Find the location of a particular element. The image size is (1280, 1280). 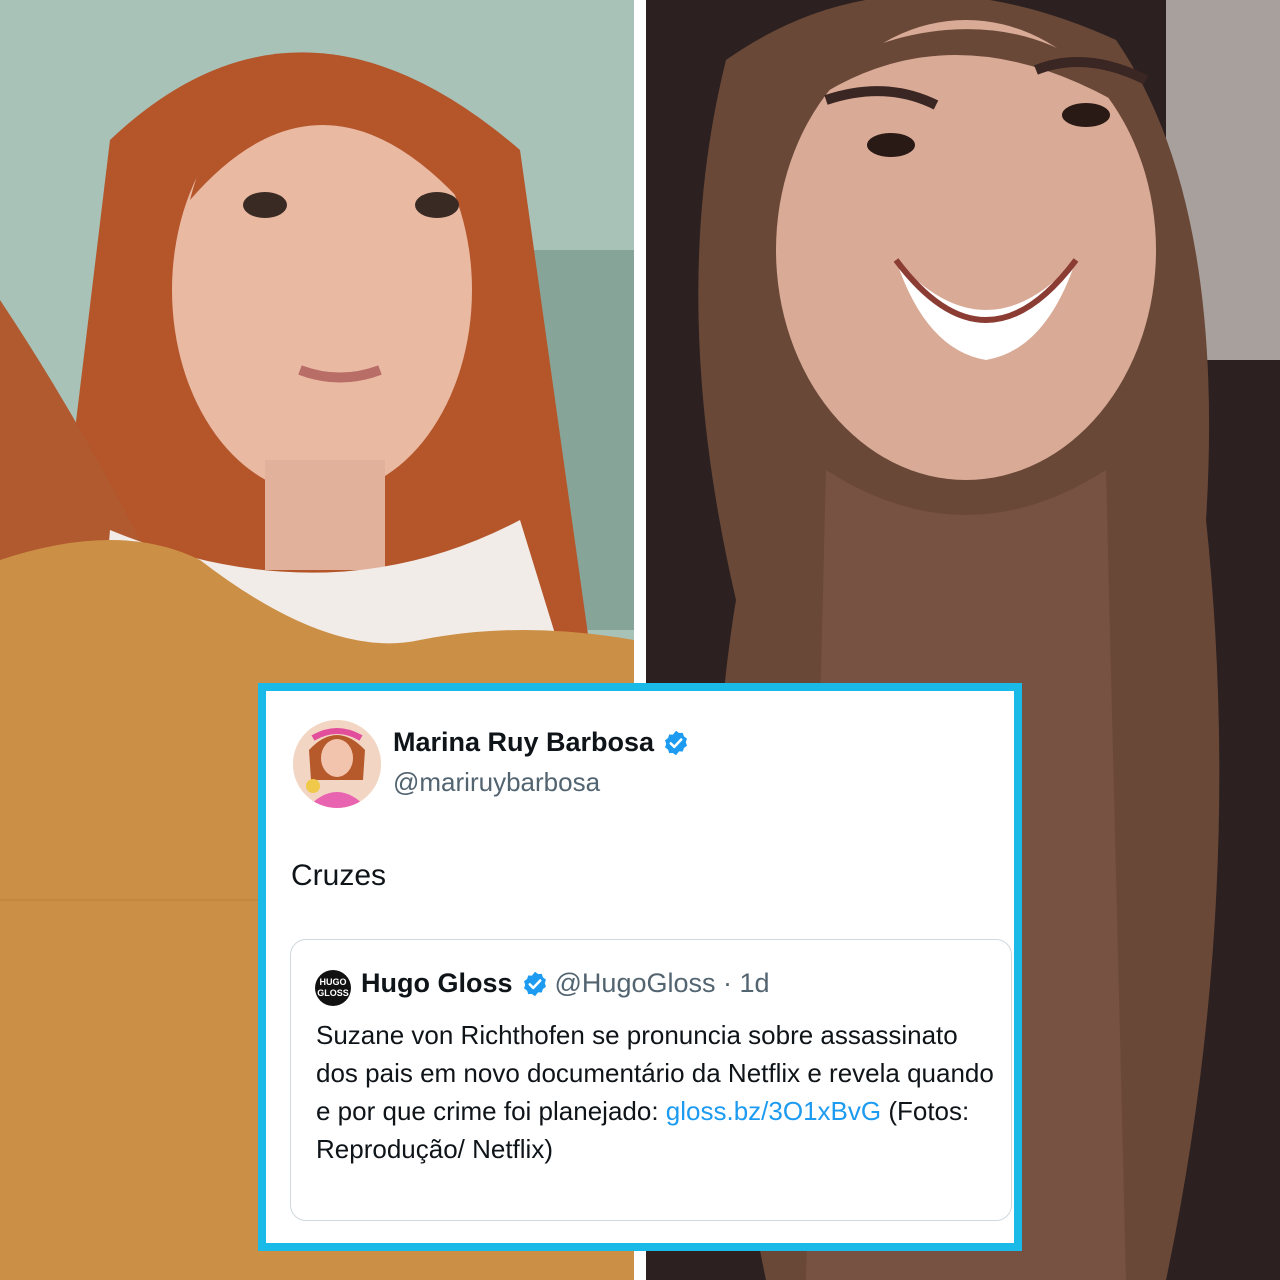

author-display-name: Marina Ruy Barbosa is located at coordinates (541, 742).